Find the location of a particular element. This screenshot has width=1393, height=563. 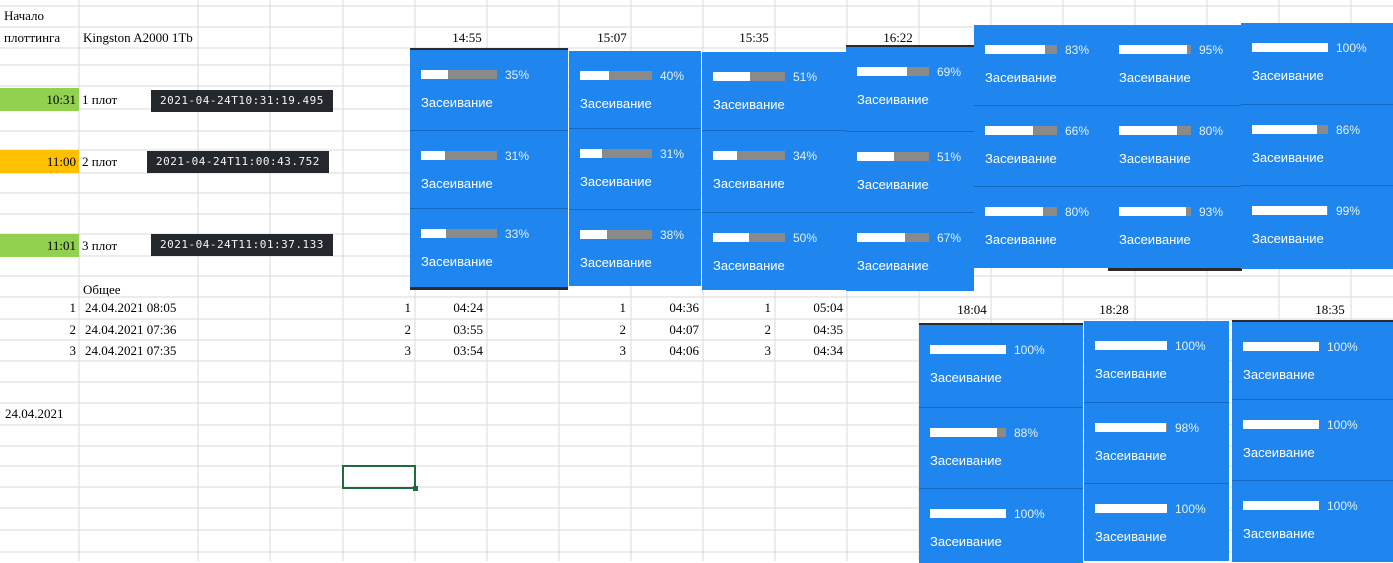

plot-2-start: 11:00 is located at coordinates (38, 162).